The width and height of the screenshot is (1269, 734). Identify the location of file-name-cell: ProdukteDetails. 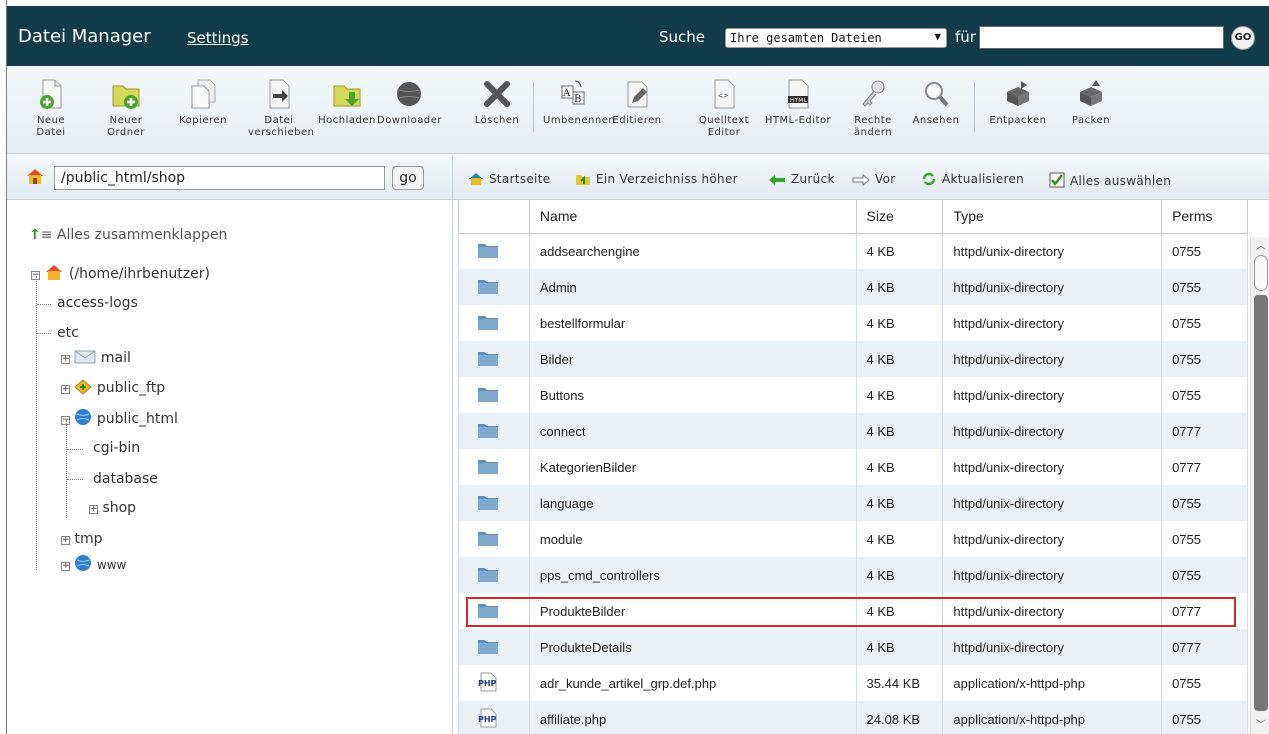
(692, 647).